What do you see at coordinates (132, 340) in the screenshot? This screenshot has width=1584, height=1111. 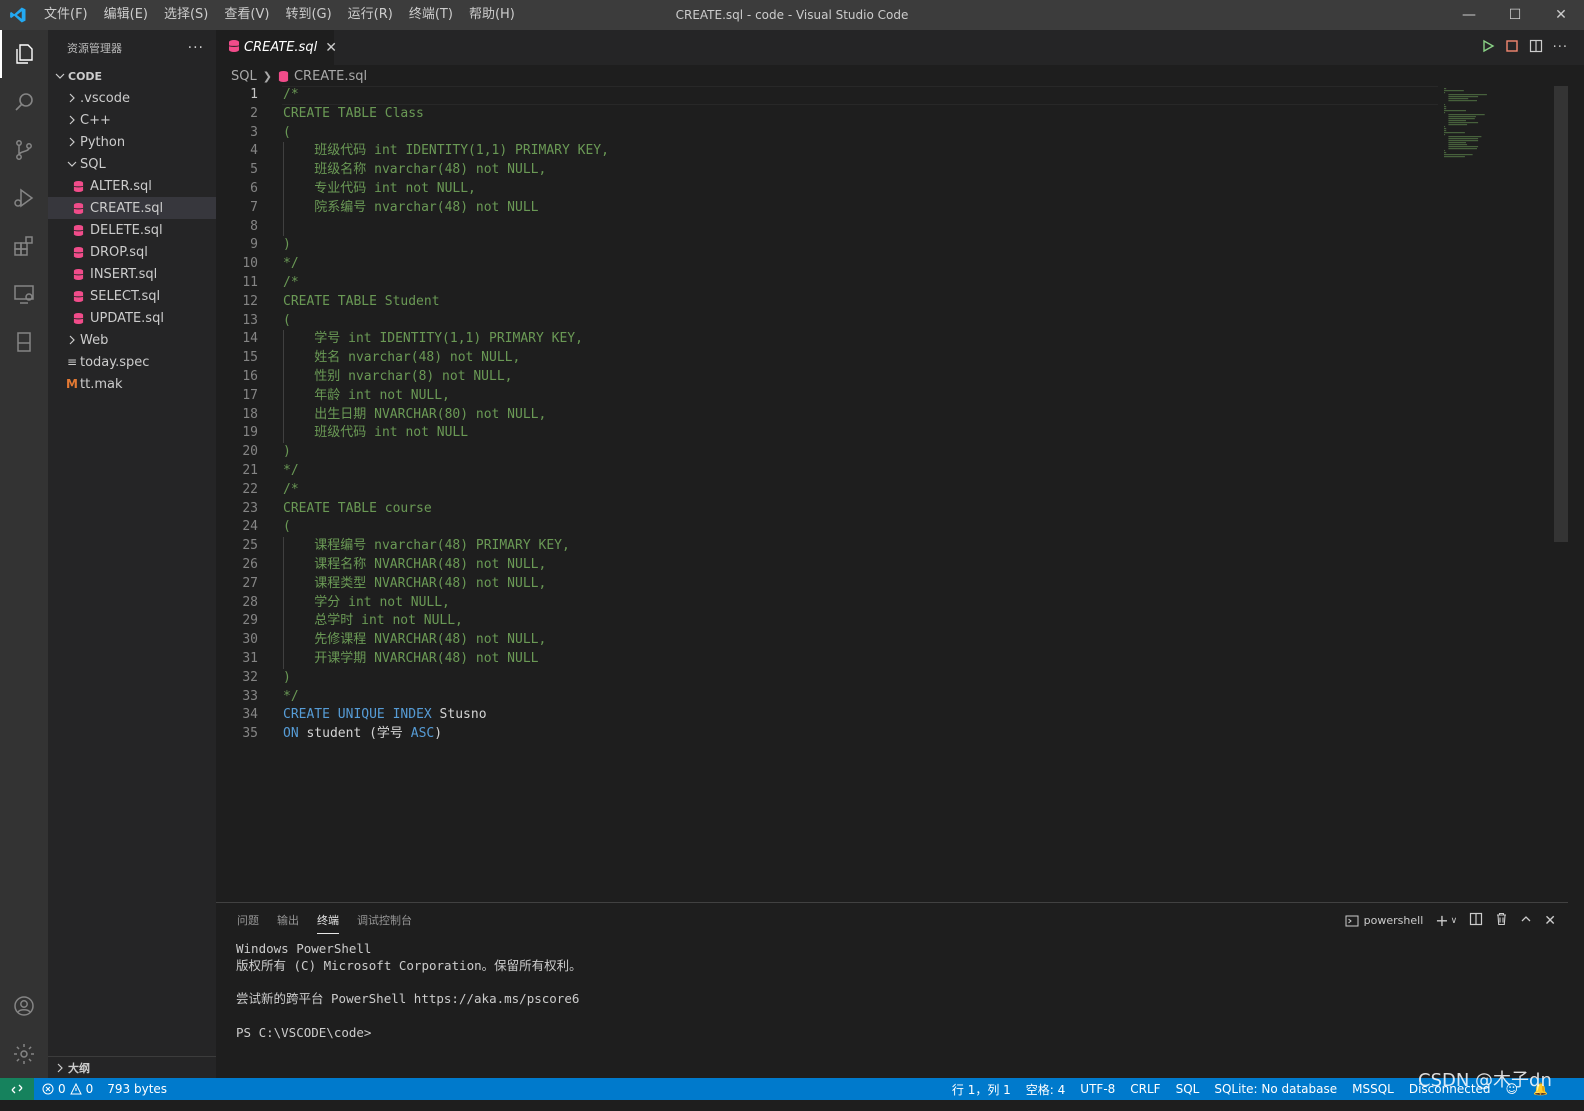 I see `tree-item-web: Web` at bounding box center [132, 340].